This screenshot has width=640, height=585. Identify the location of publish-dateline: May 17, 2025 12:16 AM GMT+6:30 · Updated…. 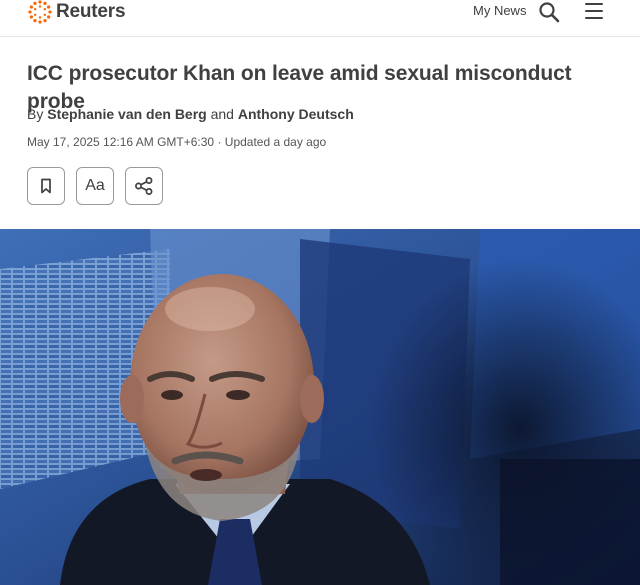
(177, 142).